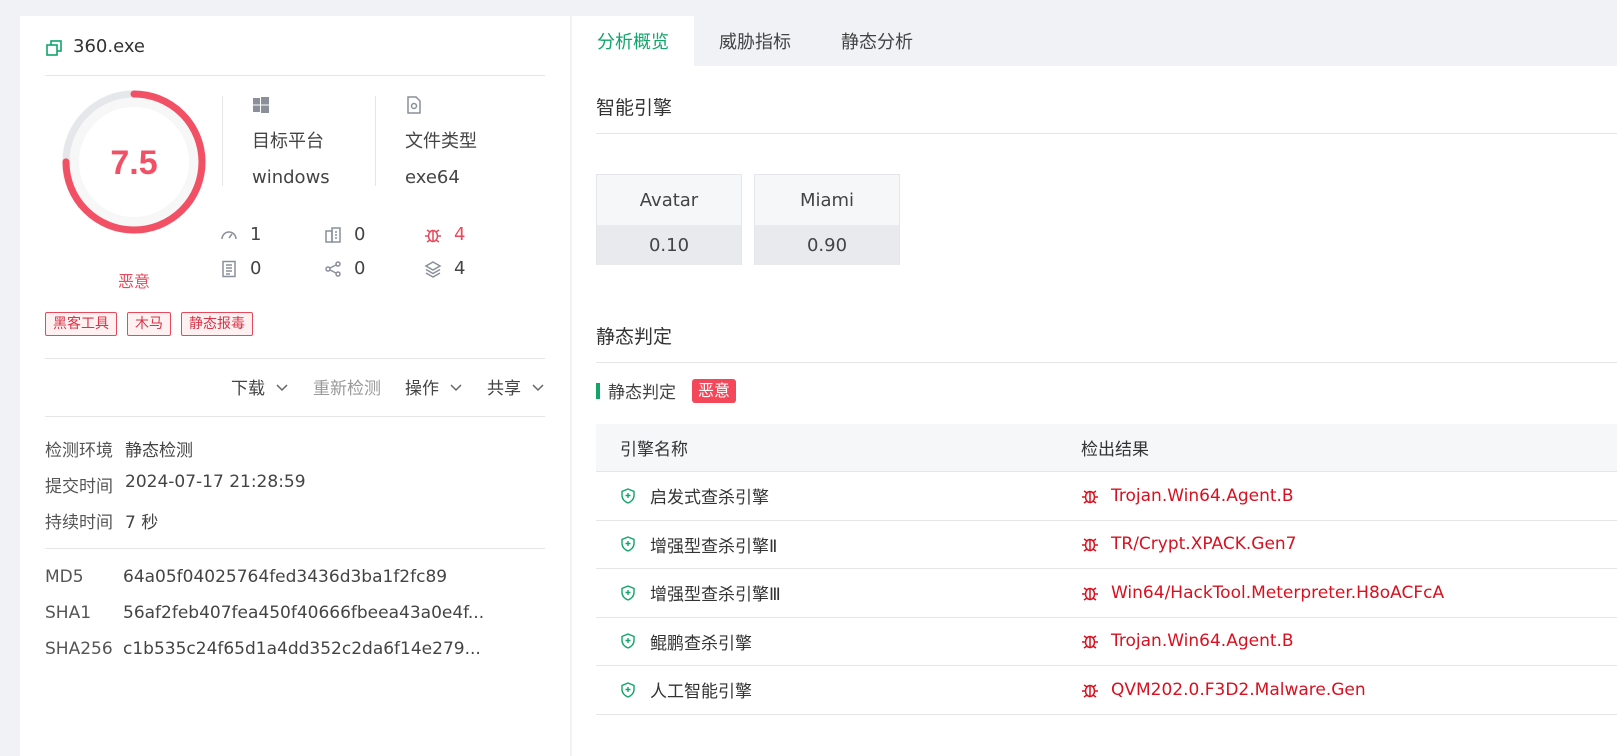  What do you see at coordinates (755, 41) in the screenshot?
I see `tab-threat-indicators: 威胁指标` at bounding box center [755, 41].